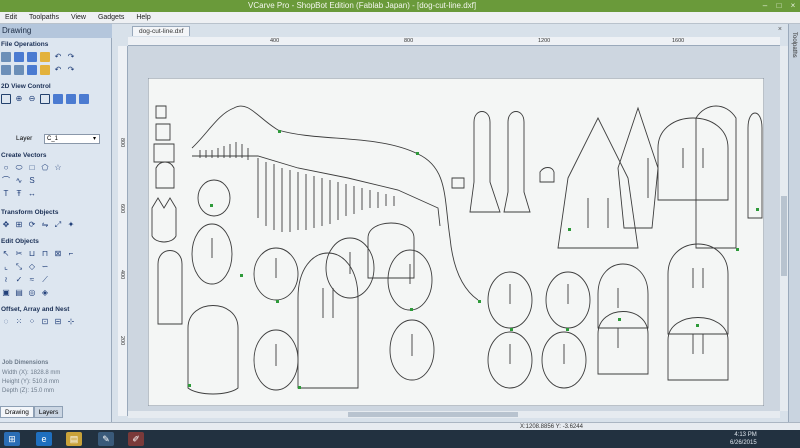  Describe the element at coordinates (6, 181) in the screenshot. I see `arc-icon: ⌒` at that location.